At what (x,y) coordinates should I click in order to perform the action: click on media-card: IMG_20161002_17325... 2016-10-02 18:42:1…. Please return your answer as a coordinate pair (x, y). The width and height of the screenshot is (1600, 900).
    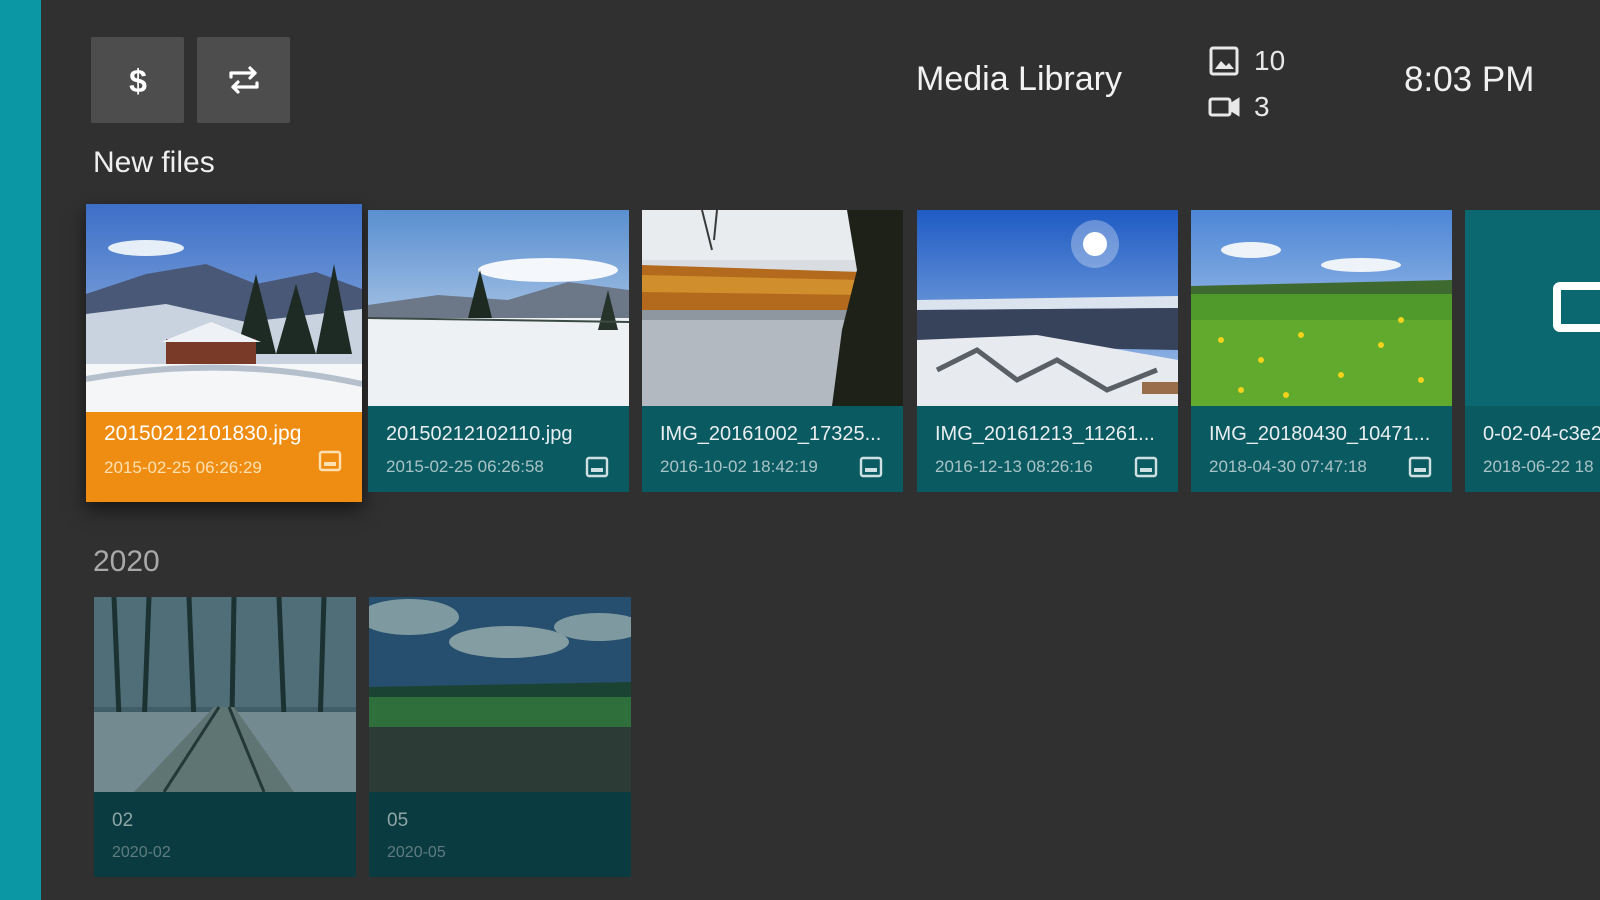
    Looking at the image, I should click on (772, 351).